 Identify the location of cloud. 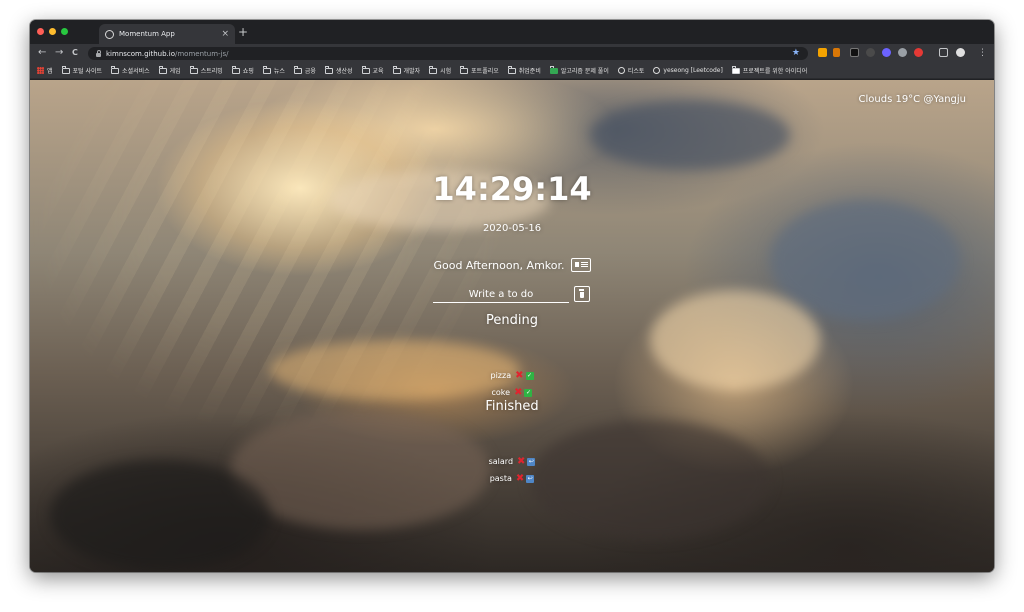
(690, 135).